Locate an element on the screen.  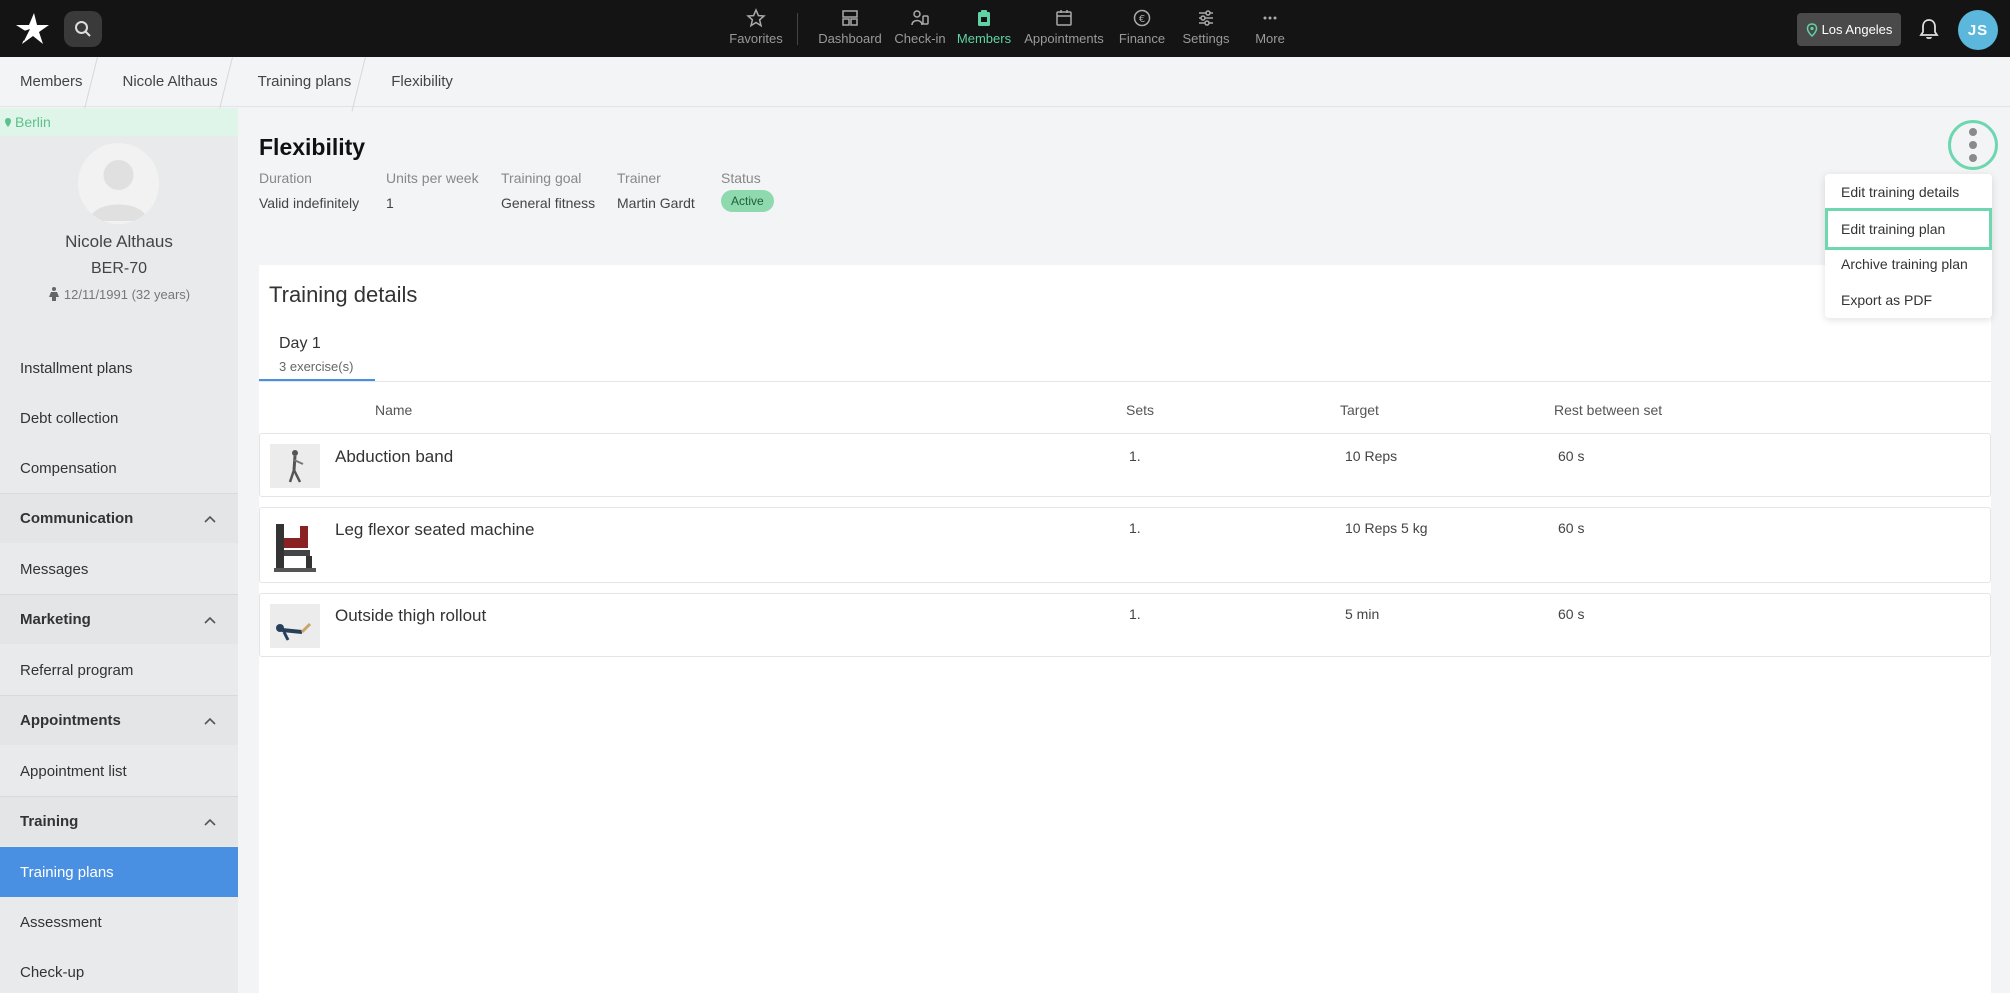
star-icon is located at coordinates (756, 18).